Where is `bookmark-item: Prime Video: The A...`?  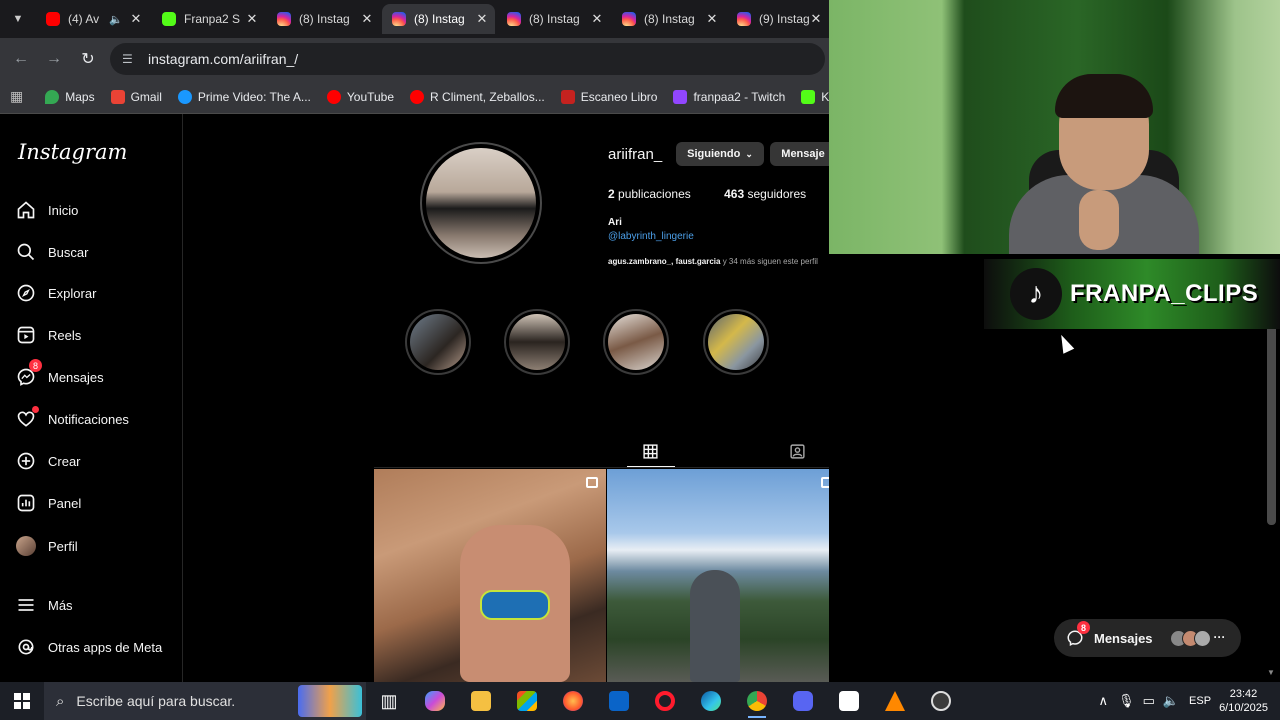
bookmark-item: Prime Video: The A... is located at coordinates (244, 96).